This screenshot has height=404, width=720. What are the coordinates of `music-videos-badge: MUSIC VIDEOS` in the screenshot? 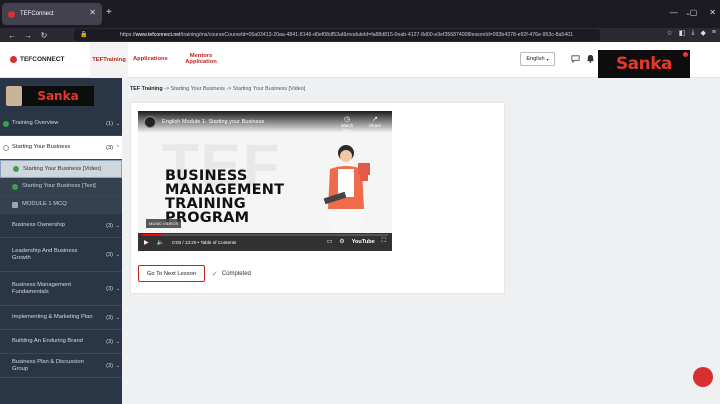 It's located at (164, 223).